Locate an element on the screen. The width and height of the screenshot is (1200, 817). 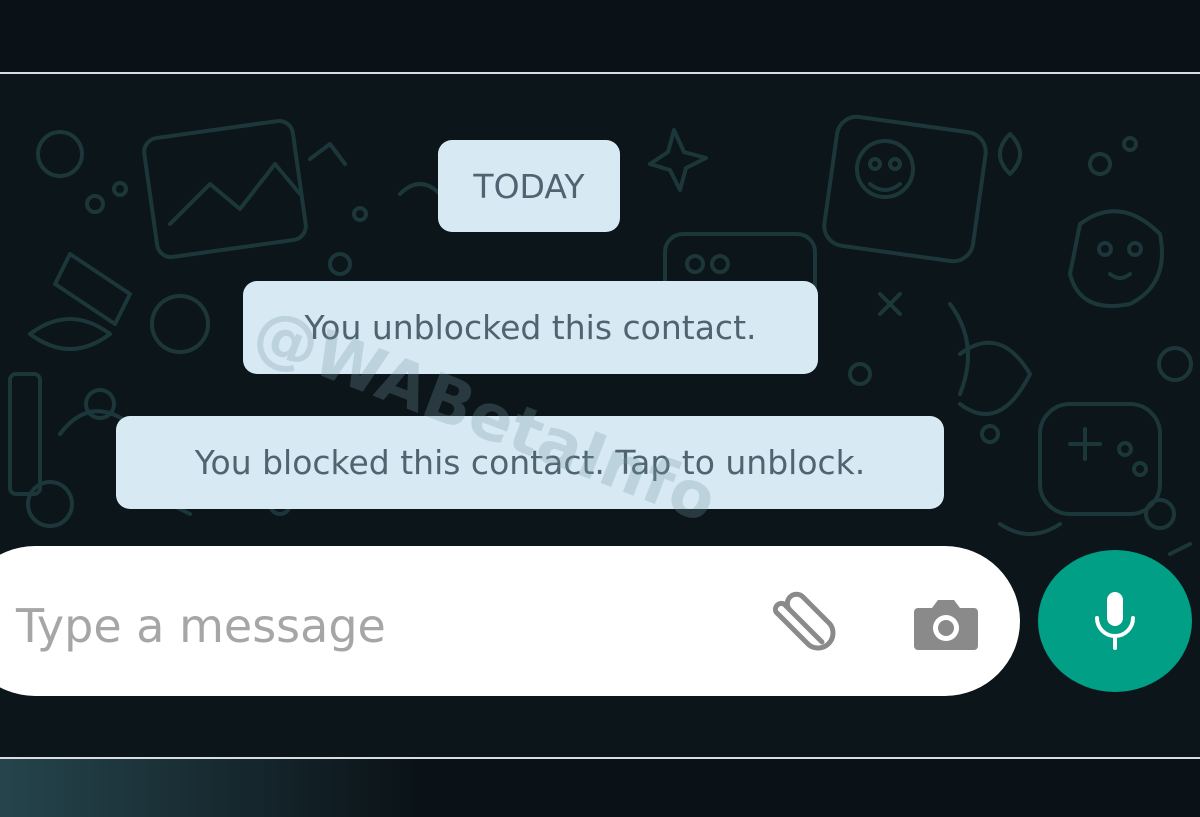
paperclip-icon is located at coordinates (800, 624).